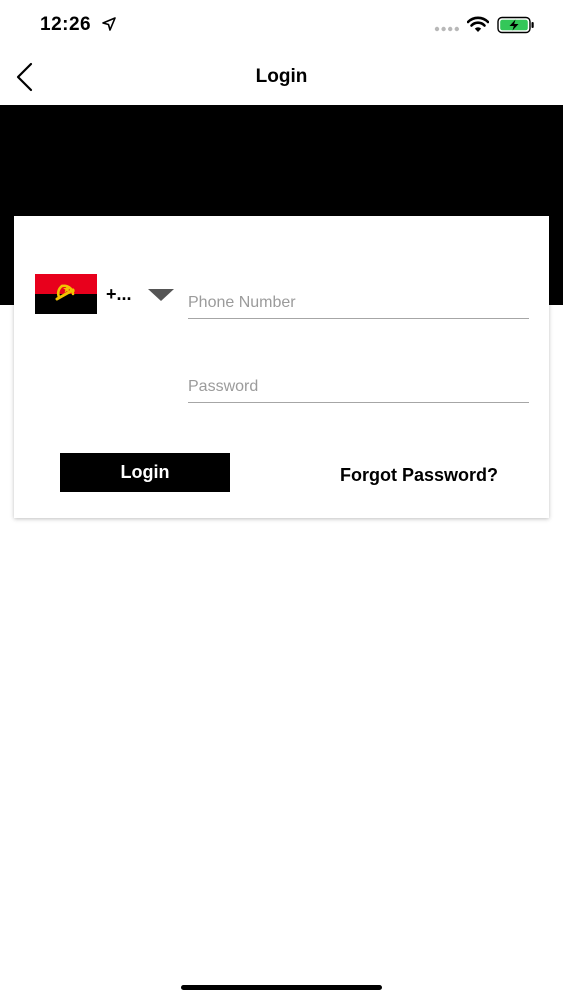 This screenshot has height=1000, width=563. Describe the element at coordinates (358, 387) in the screenshot. I see `password-input` at that location.